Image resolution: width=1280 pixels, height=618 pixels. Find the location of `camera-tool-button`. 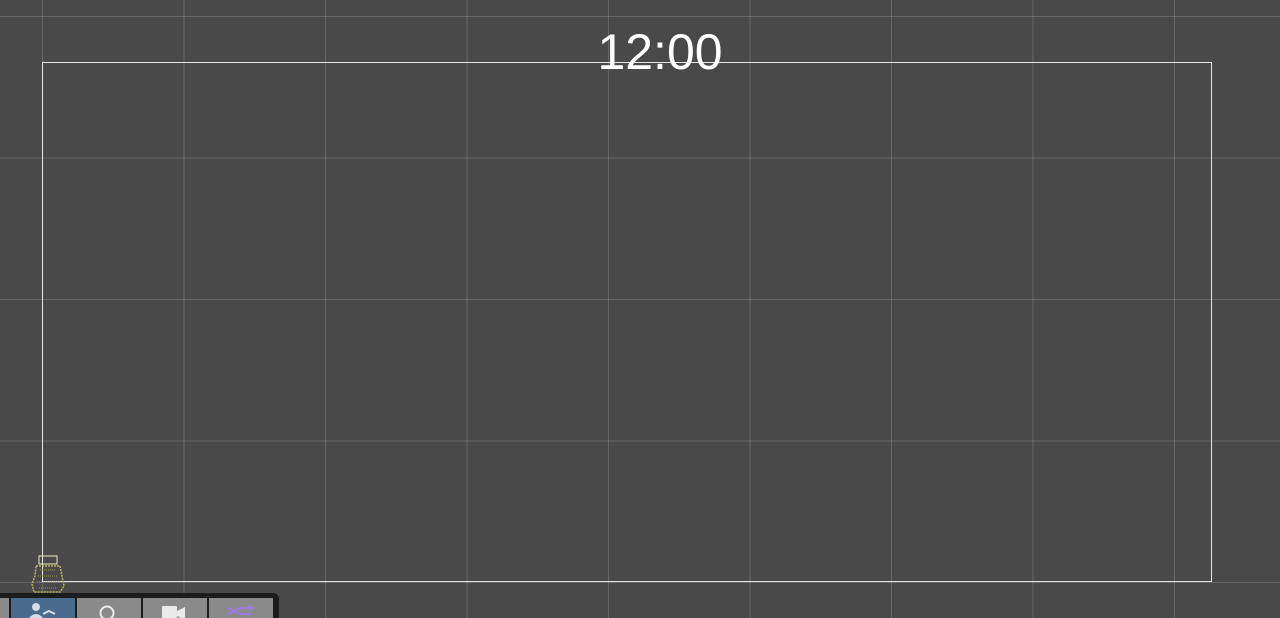

camera-tool-button is located at coordinates (175, 608).